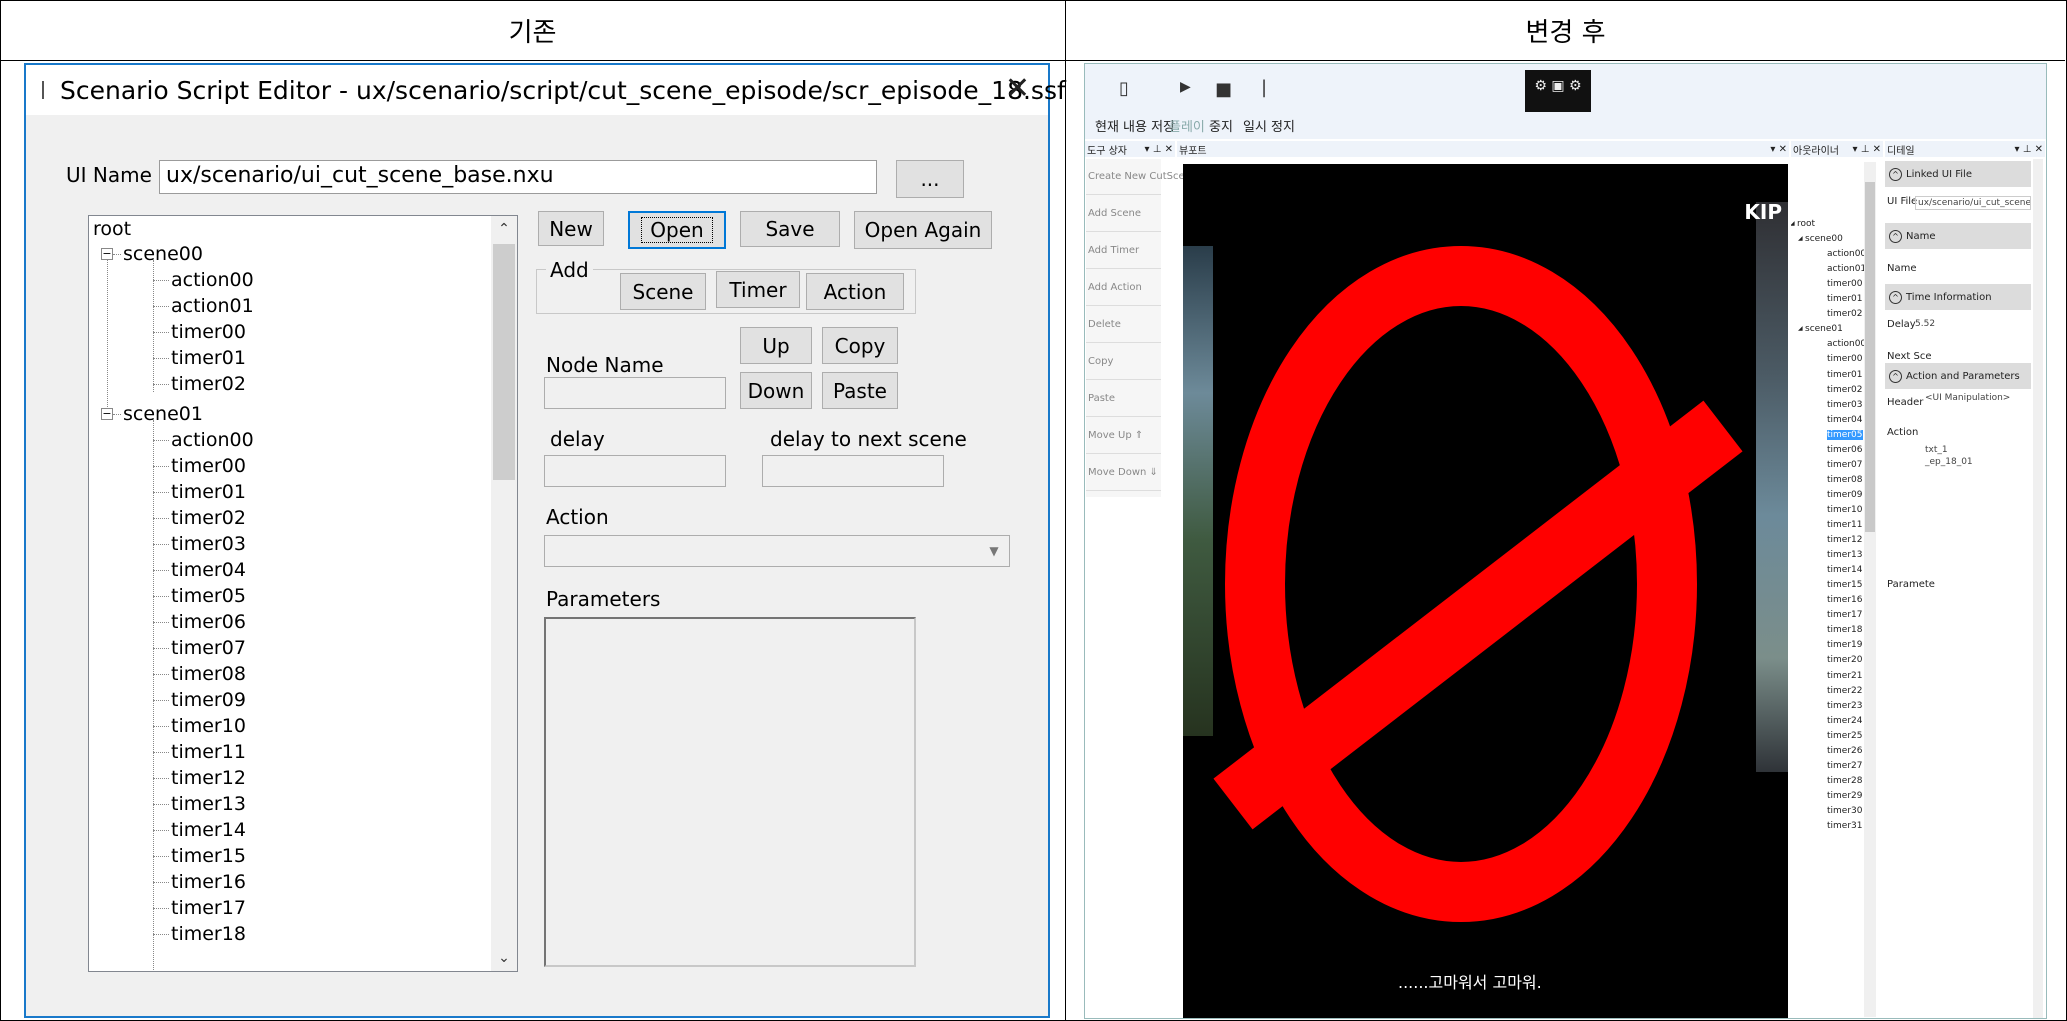  What do you see at coordinates (208, 830) in the screenshot?
I see `tree-item: timer14` at bounding box center [208, 830].